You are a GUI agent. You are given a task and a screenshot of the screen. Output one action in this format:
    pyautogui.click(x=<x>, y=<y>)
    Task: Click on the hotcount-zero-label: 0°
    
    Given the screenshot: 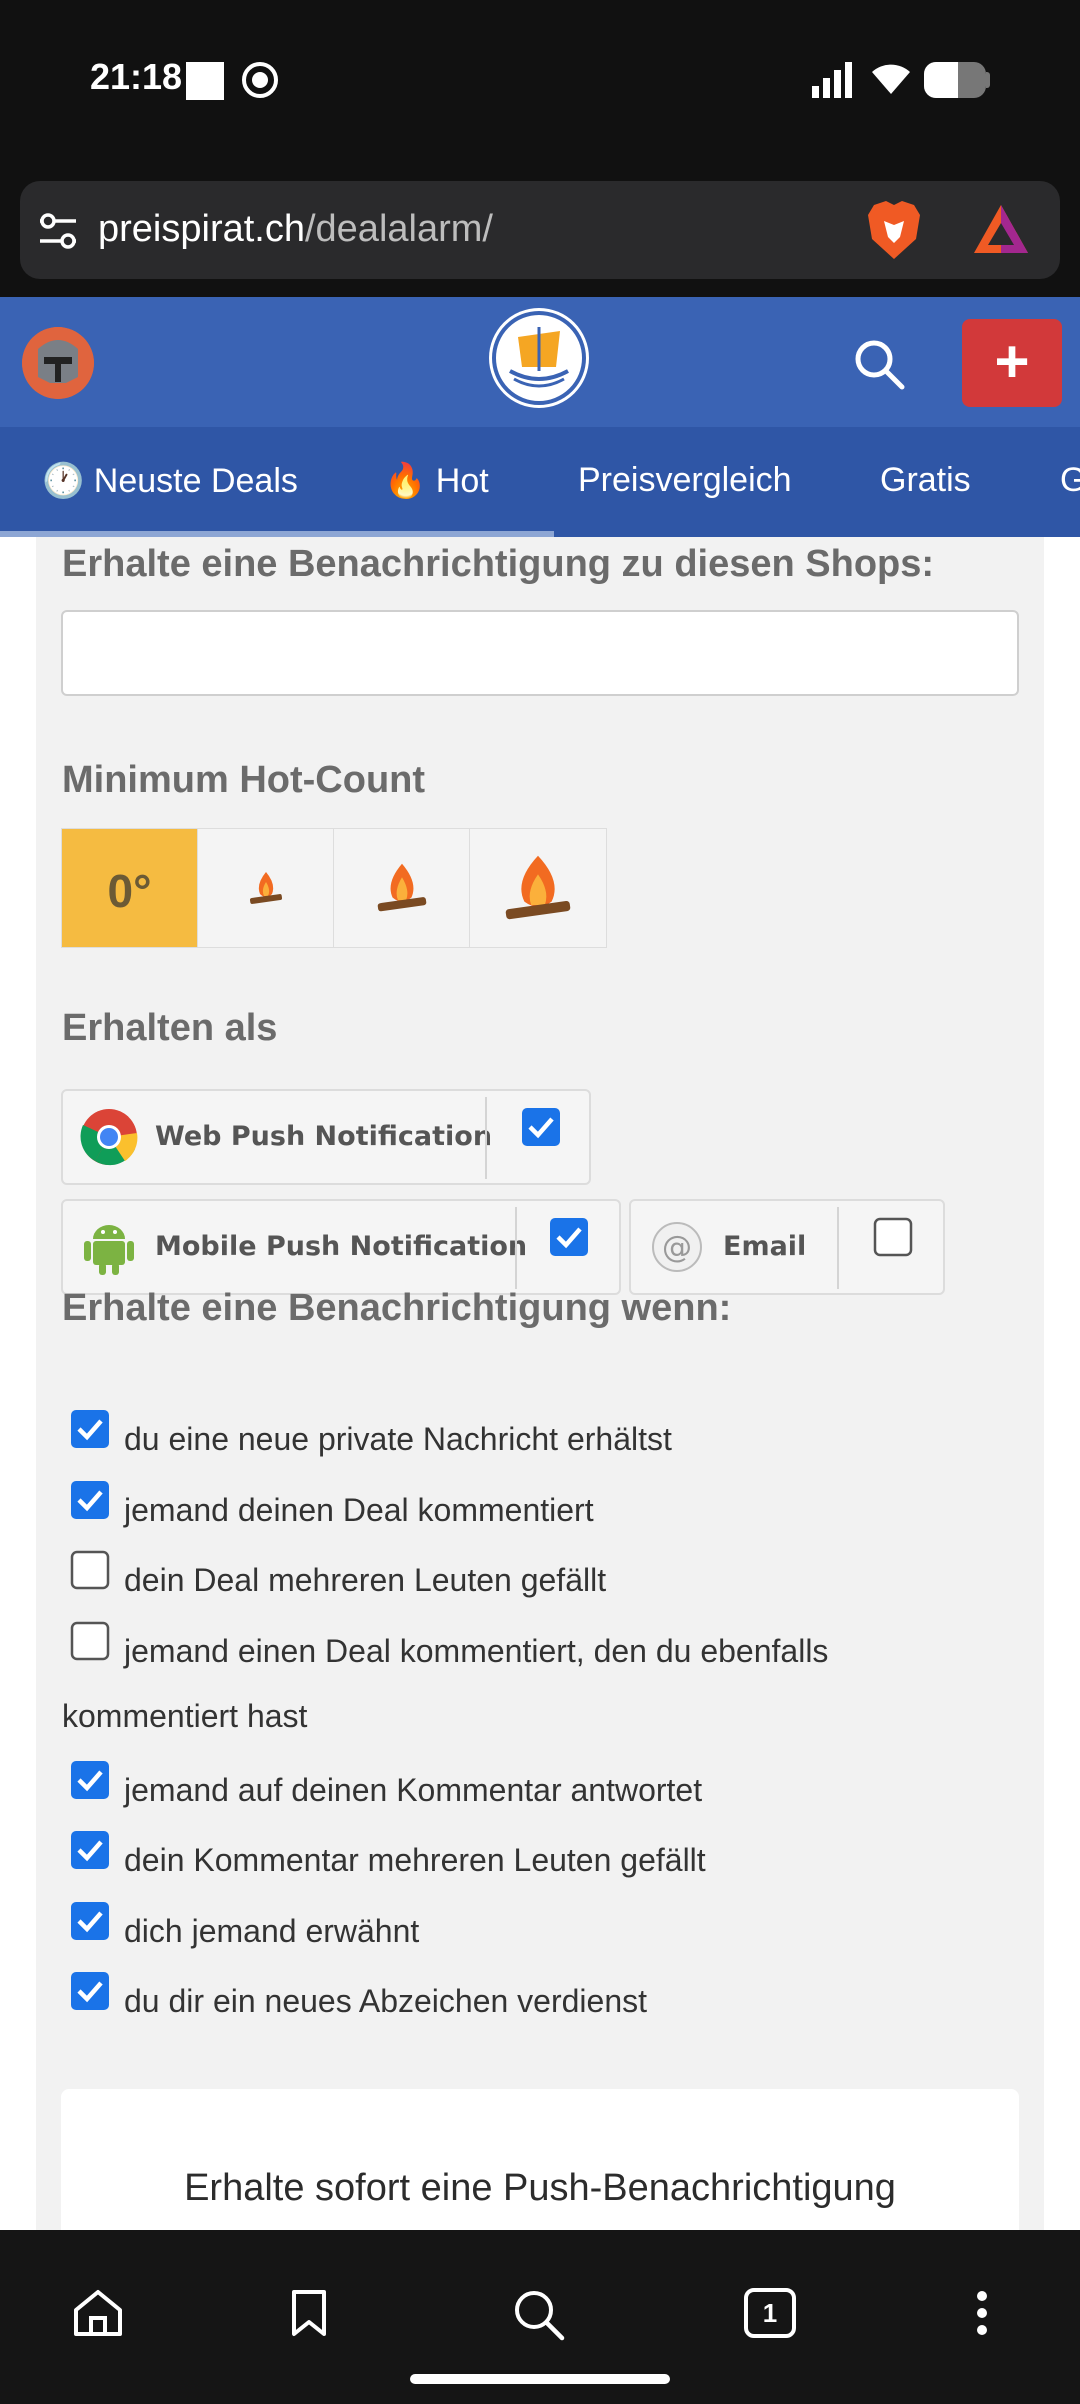 What is the action you would take?
    pyautogui.click(x=129, y=891)
    